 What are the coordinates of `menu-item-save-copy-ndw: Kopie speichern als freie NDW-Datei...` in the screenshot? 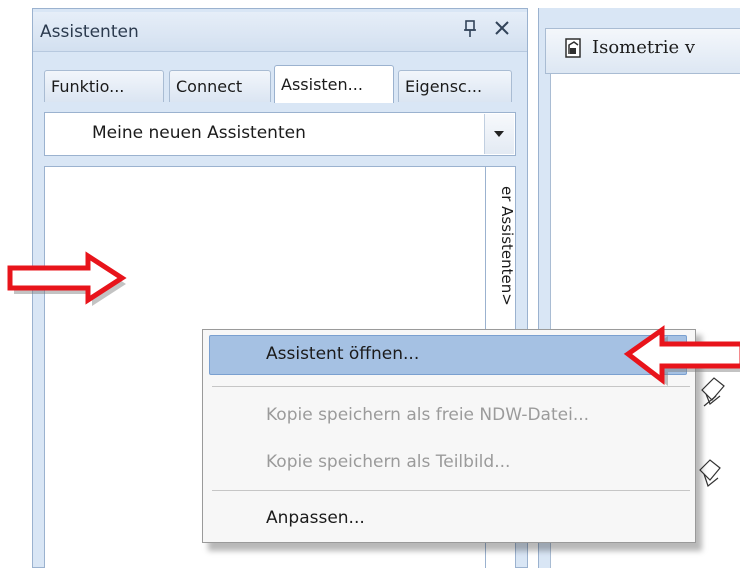 It's located at (427, 415).